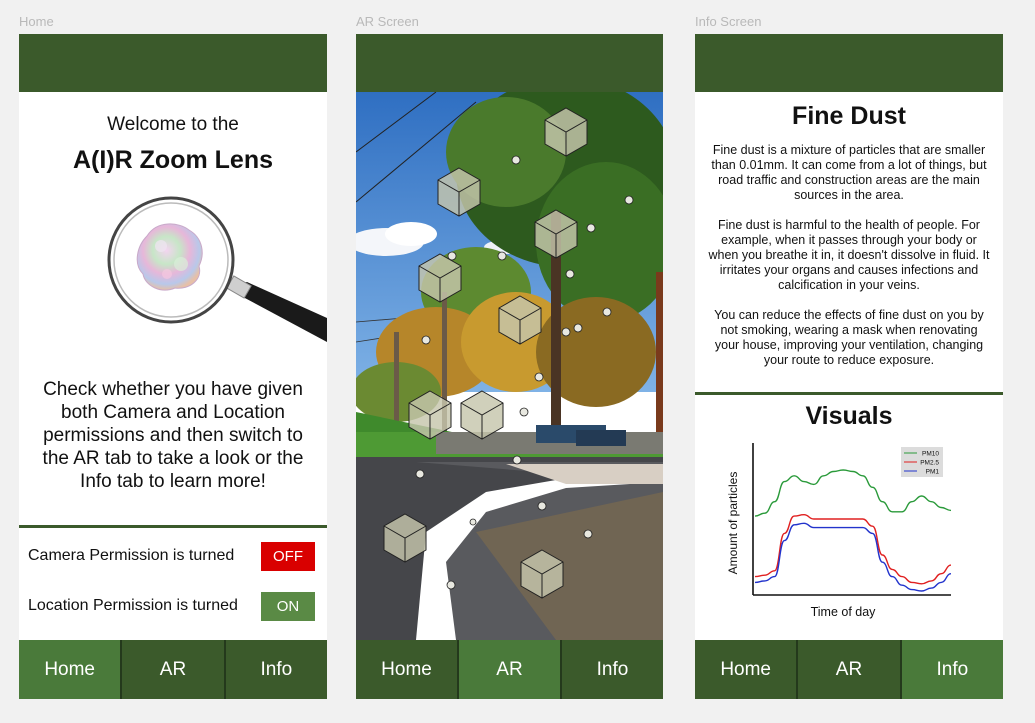  What do you see at coordinates (728, 21) in the screenshot?
I see `info-frame-label: Info Screen` at bounding box center [728, 21].